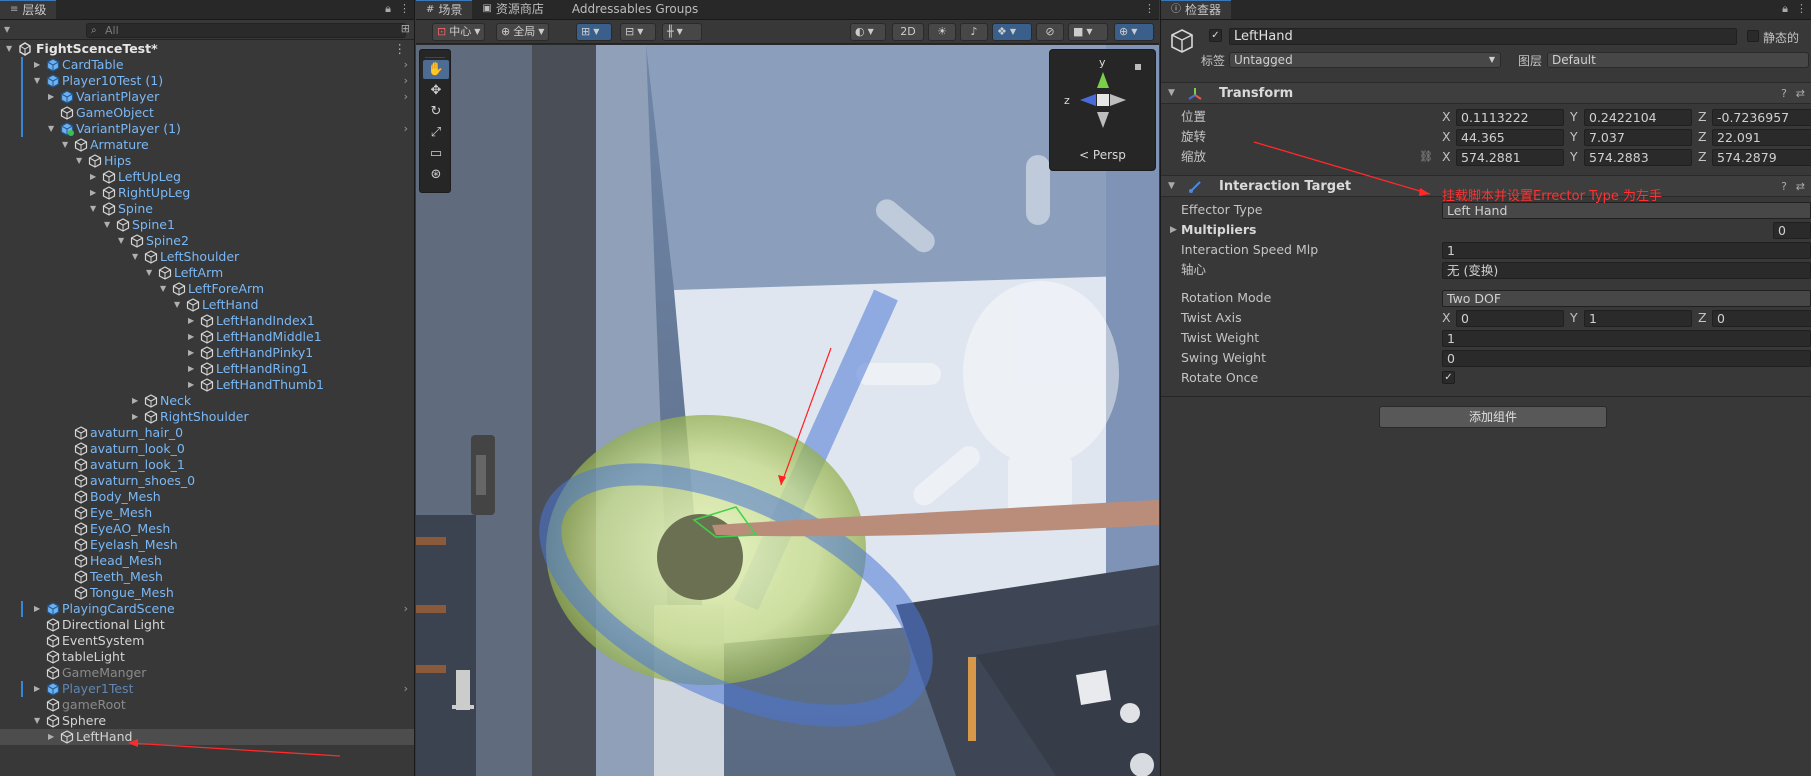  I want to click on create-dropdown-icon: ▾, so click(7, 29).